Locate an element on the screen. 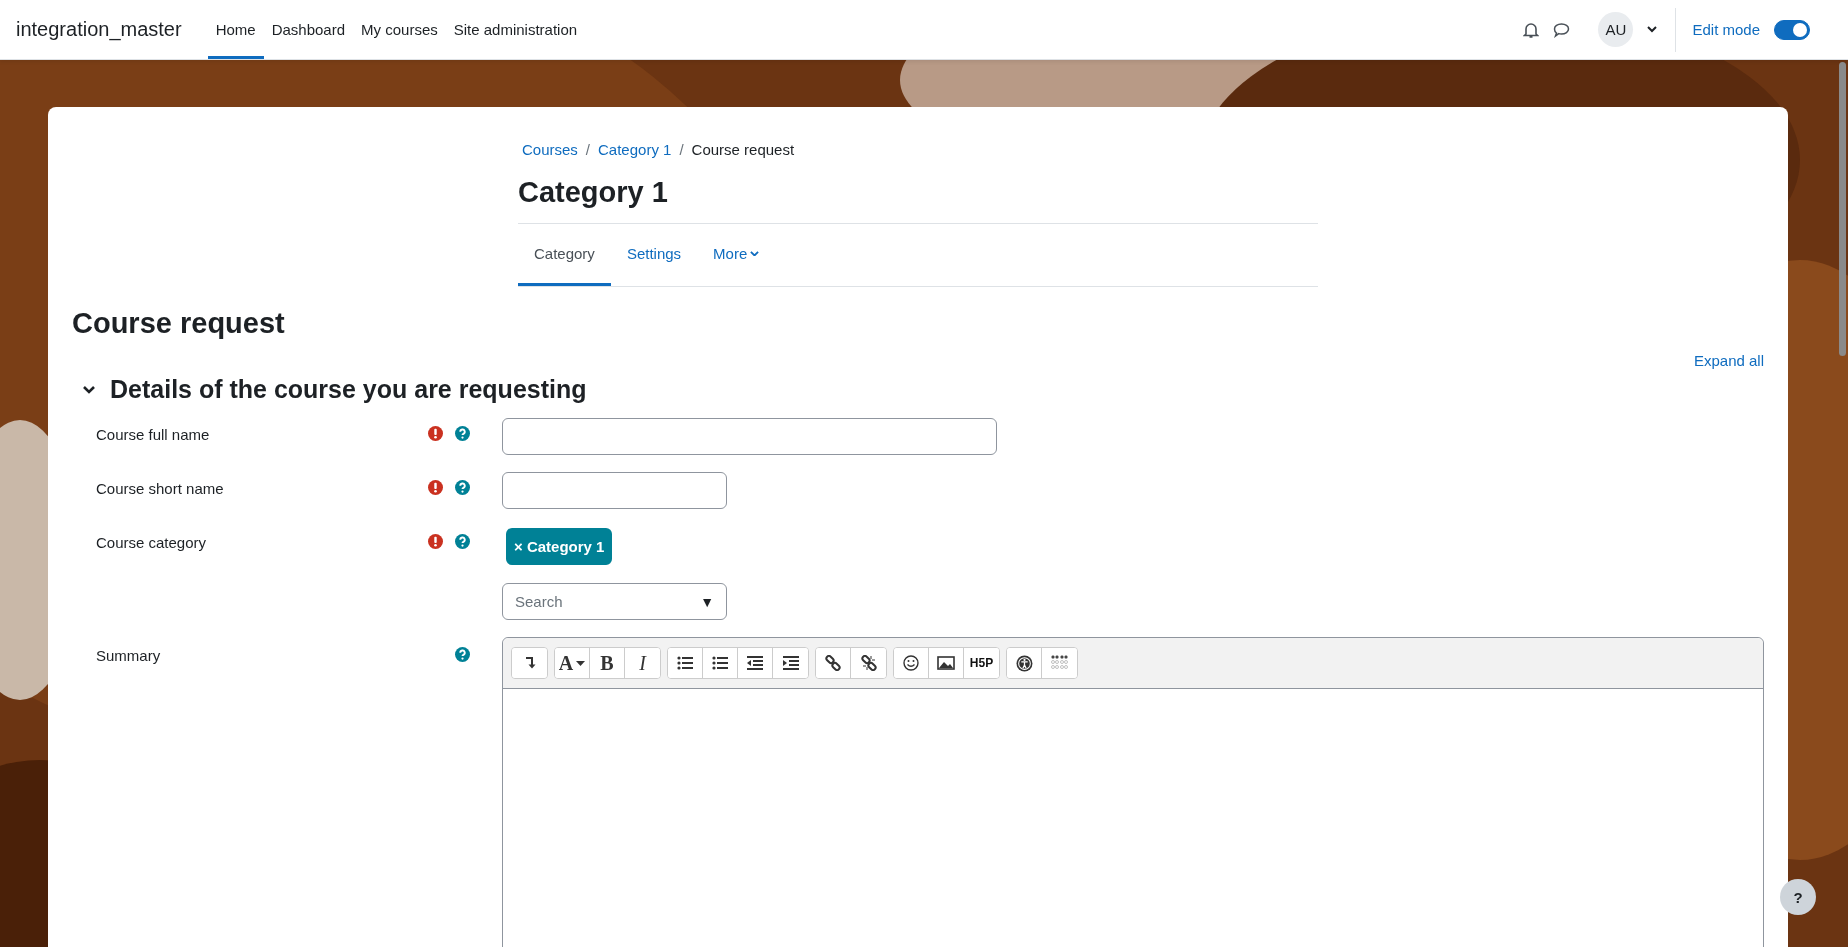 This screenshot has height=947, width=1848. chat-icon is located at coordinates (1562, 29).